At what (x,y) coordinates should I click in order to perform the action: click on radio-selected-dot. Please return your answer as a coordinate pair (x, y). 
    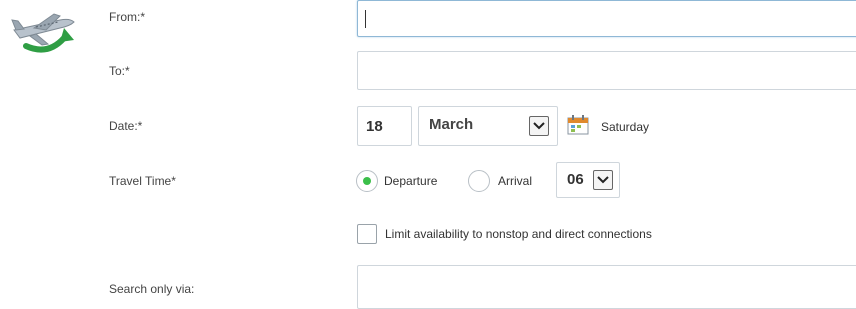
    Looking at the image, I should click on (367, 181).